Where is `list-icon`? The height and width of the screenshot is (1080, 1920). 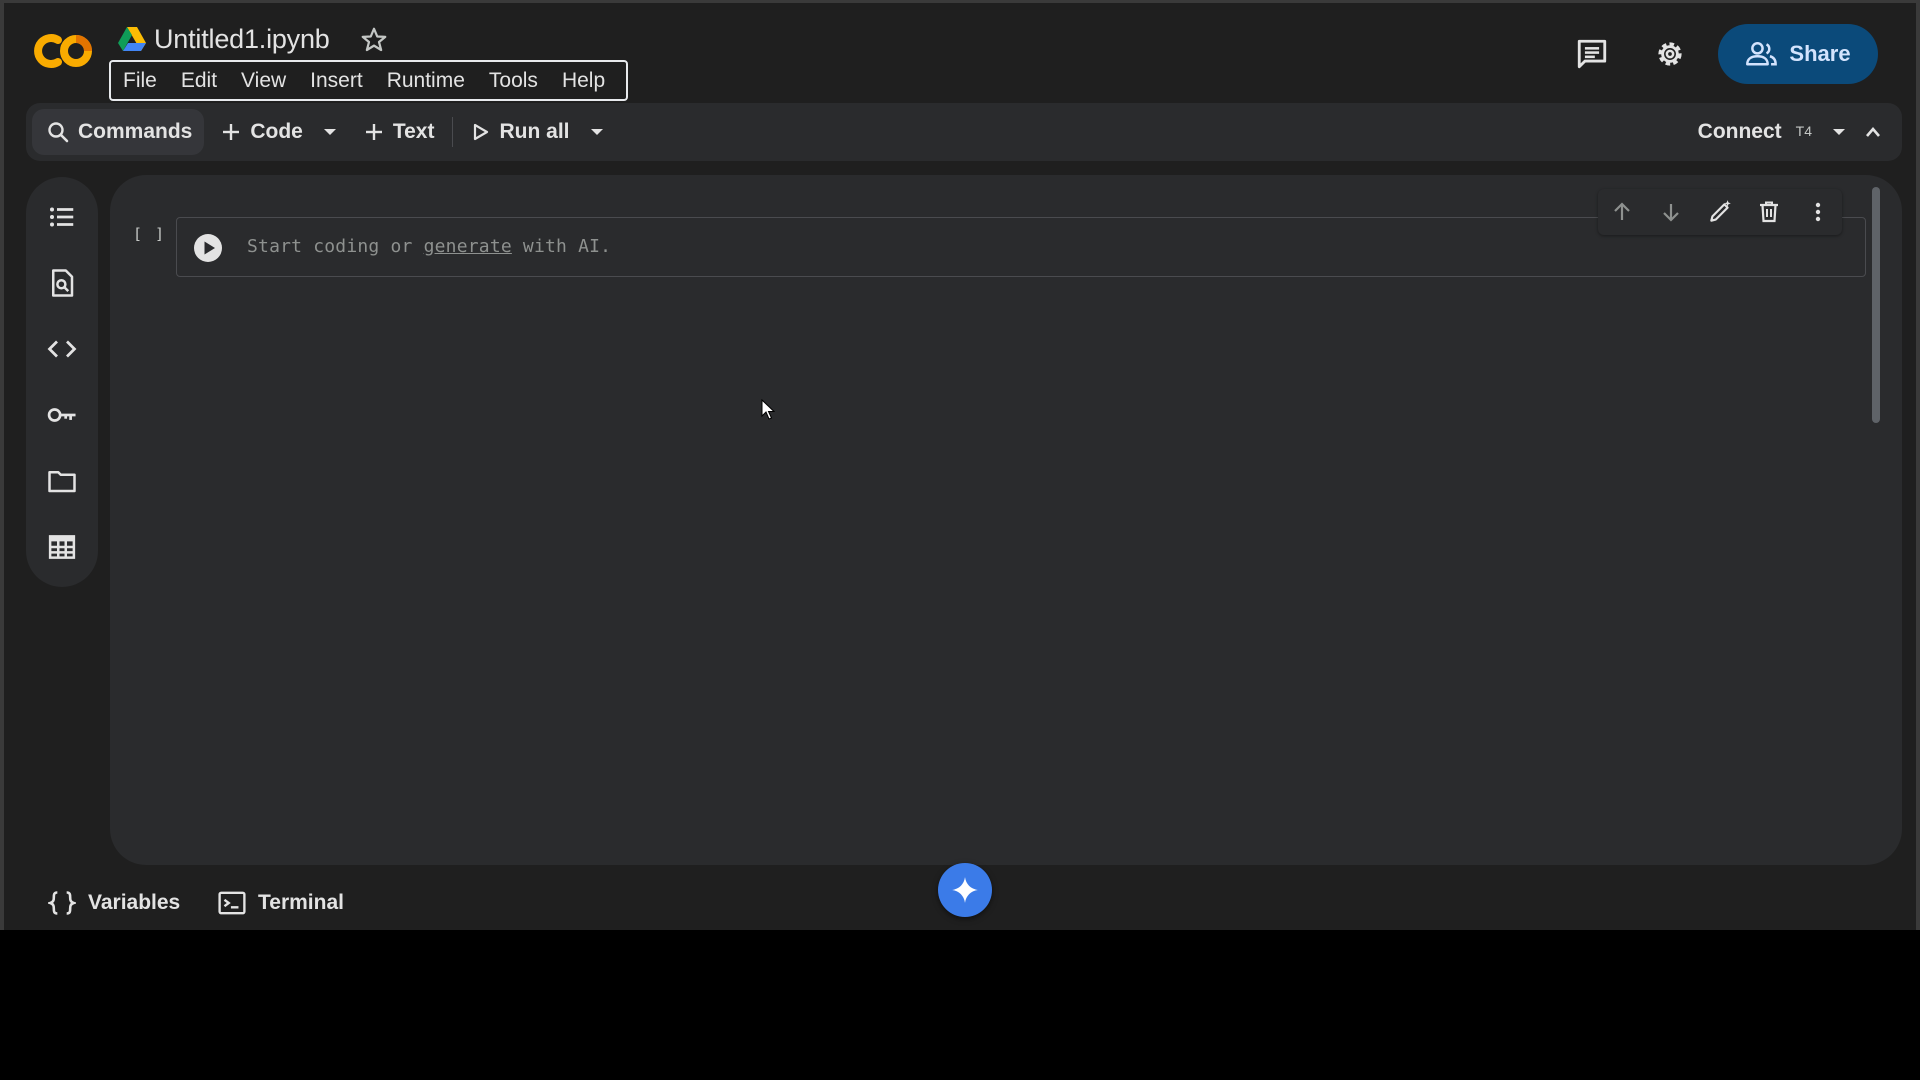
list-icon is located at coordinates (62, 217).